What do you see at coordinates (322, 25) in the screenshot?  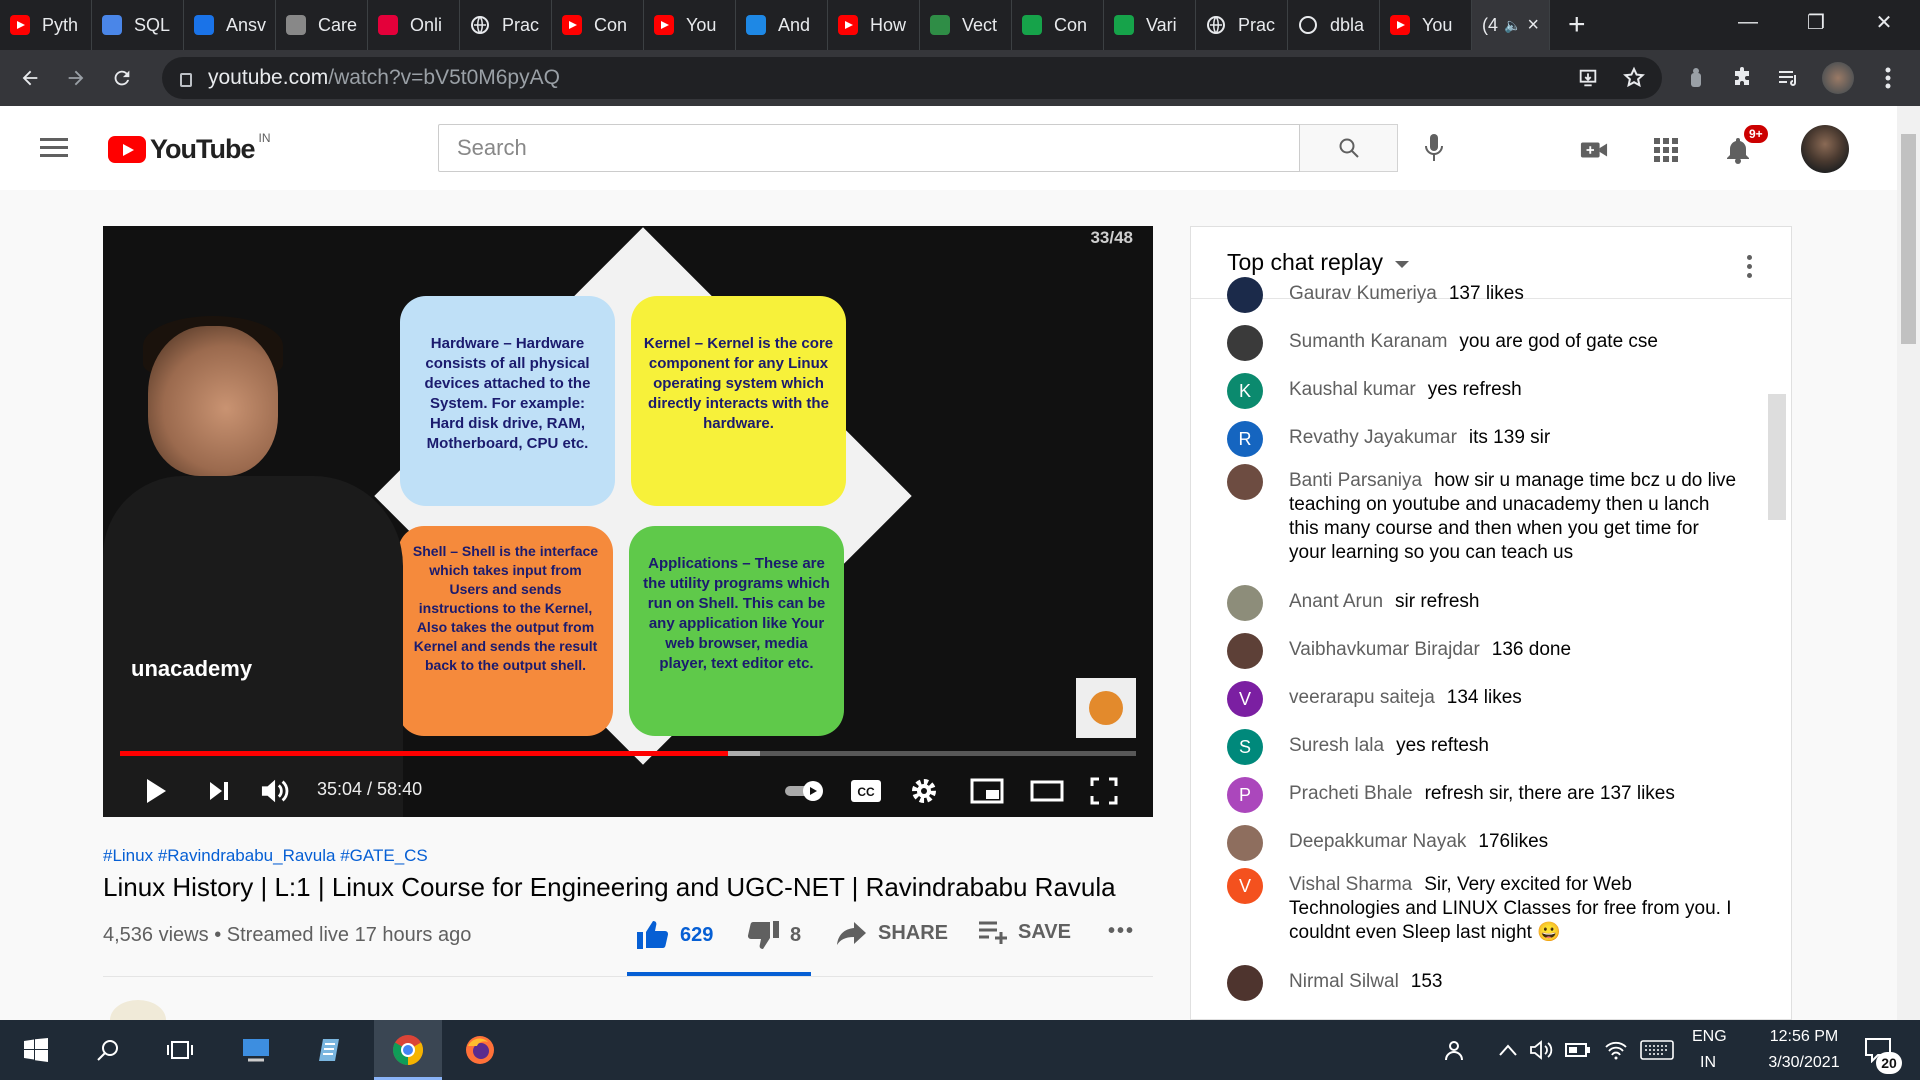 I see `browser-tab: Care` at bounding box center [322, 25].